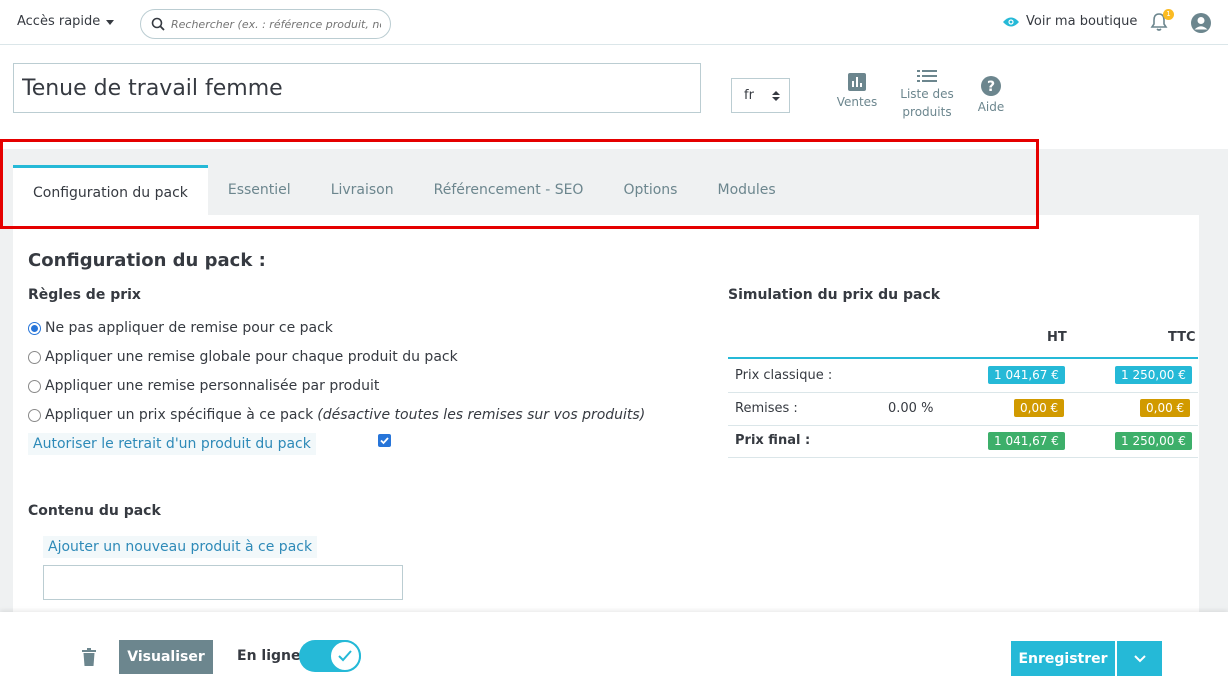 Image resolution: width=1228 pixels, height=692 pixels. What do you see at coordinates (180, 547) in the screenshot?
I see `add-product-label: Ajouter un nouveau produit à ce pack` at bounding box center [180, 547].